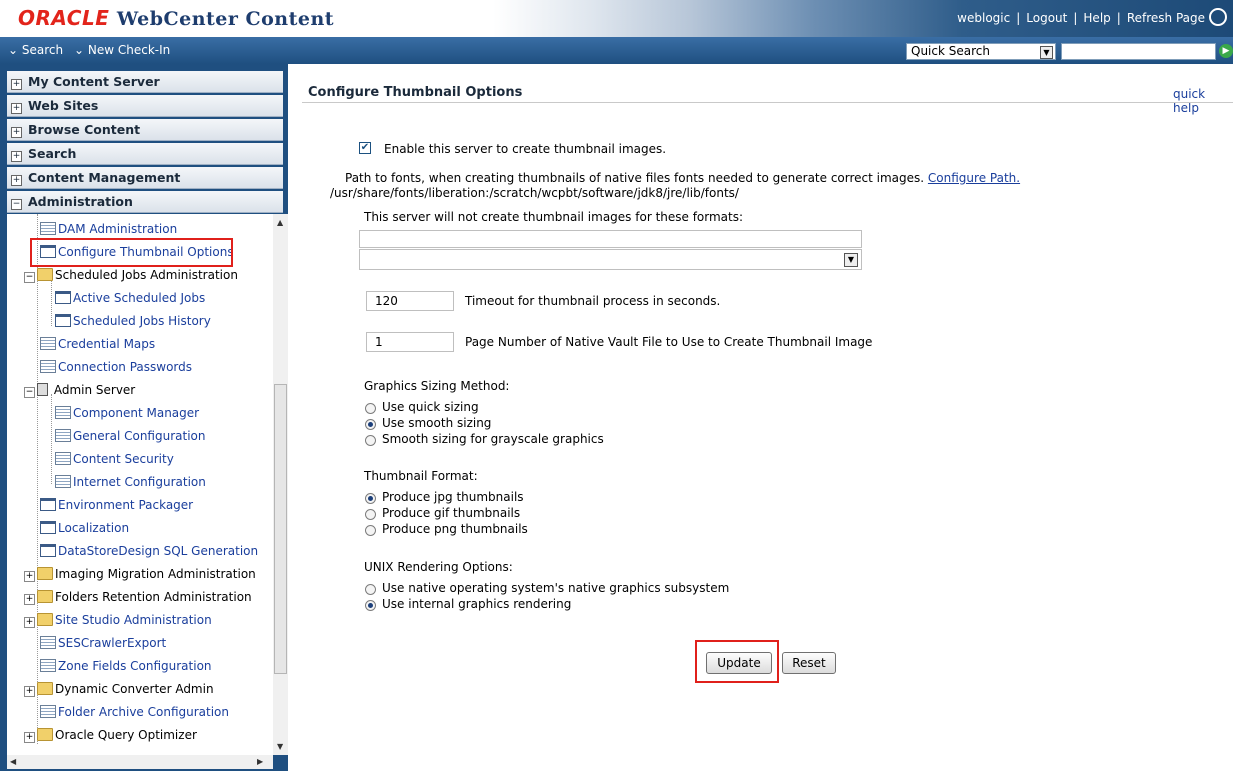 This screenshot has width=1233, height=771. What do you see at coordinates (981, 51) in the screenshot?
I see `quick-search-select: Quick Search ▼` at bounding box center [981, 51].